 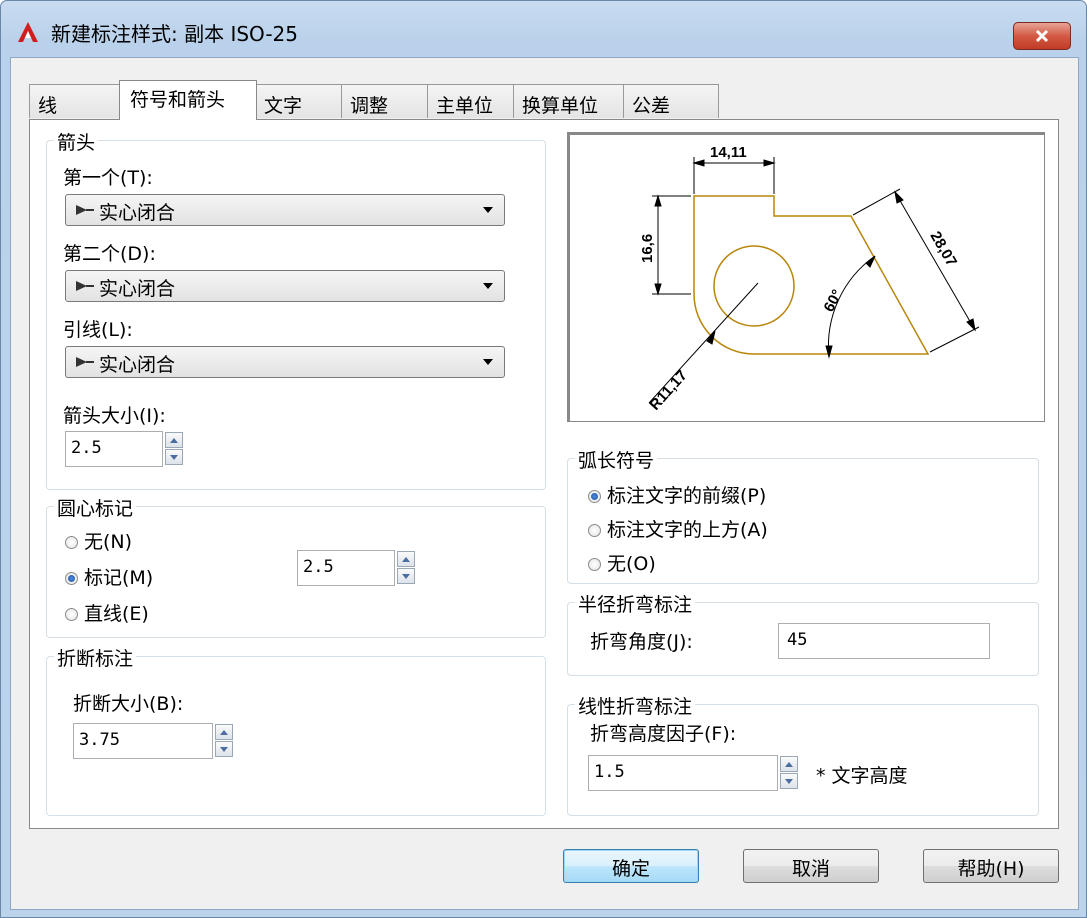 I want to click on tab-primary-units: 主单位, so click(x=471, y=101).